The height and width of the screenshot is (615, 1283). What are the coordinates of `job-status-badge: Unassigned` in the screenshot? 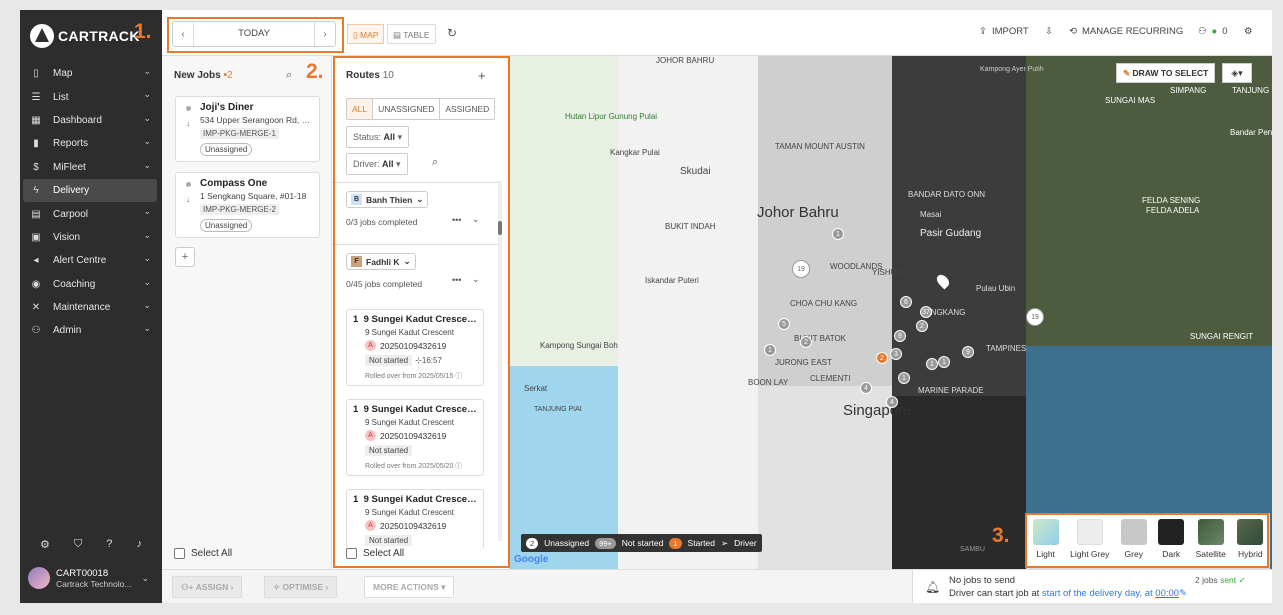 It's located at (226, 225).